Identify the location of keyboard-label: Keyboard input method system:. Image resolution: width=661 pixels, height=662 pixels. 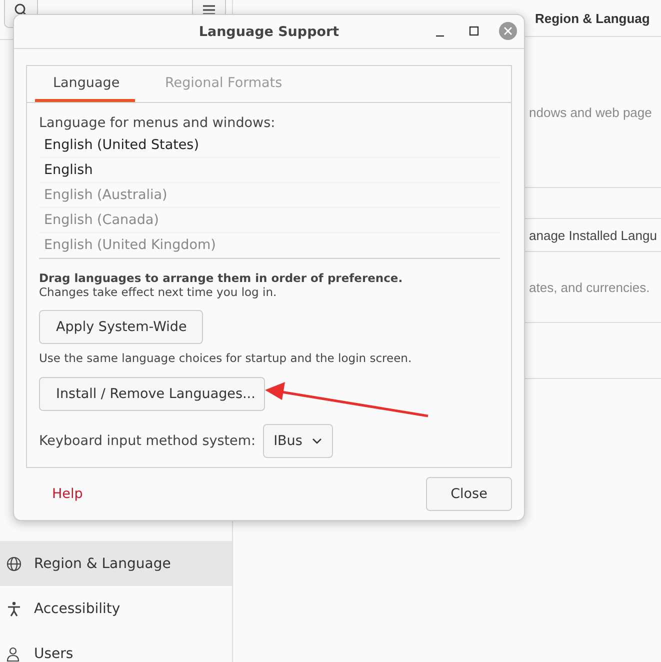
(147, 441).